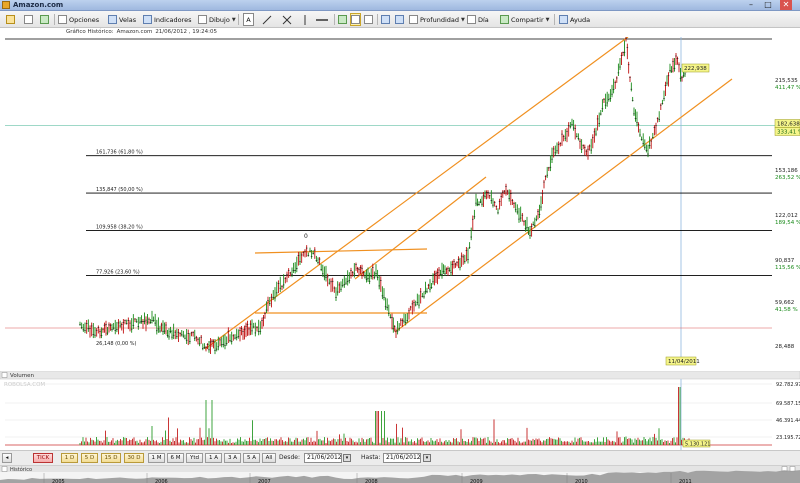 This screenshot has width=800, height=483. What do you see at coordinates (194, 458) in the screenshot?
I see `period-ytd-button: Ytd` at bounding box center [194, 458].